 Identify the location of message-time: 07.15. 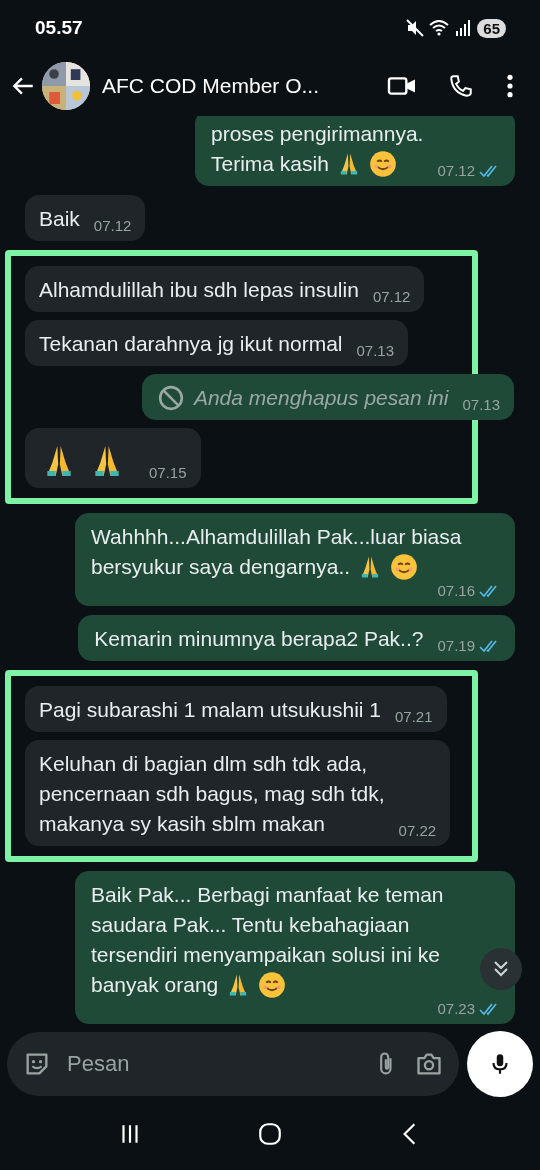
(168, 472).